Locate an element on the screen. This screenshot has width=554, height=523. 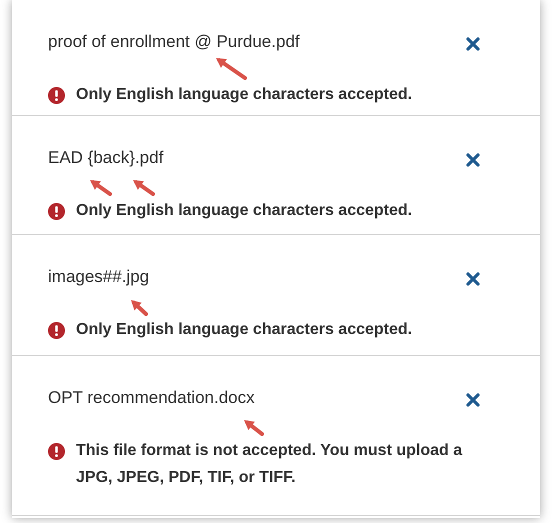
file-name: images##.jpg is located at coordinates (99, 277).